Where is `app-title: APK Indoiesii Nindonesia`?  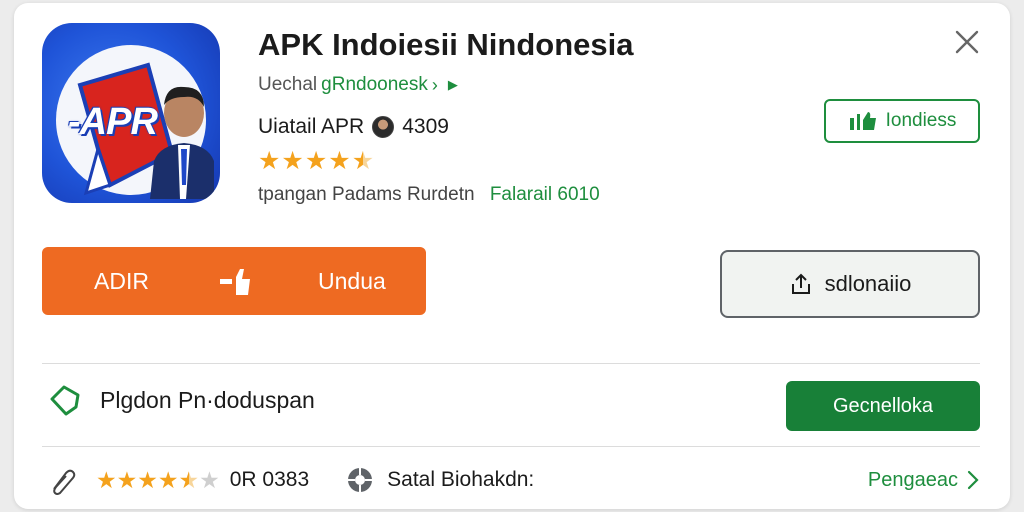 app-title: APK Indoiesii Nindonesia is located at coordinates (446, 44).